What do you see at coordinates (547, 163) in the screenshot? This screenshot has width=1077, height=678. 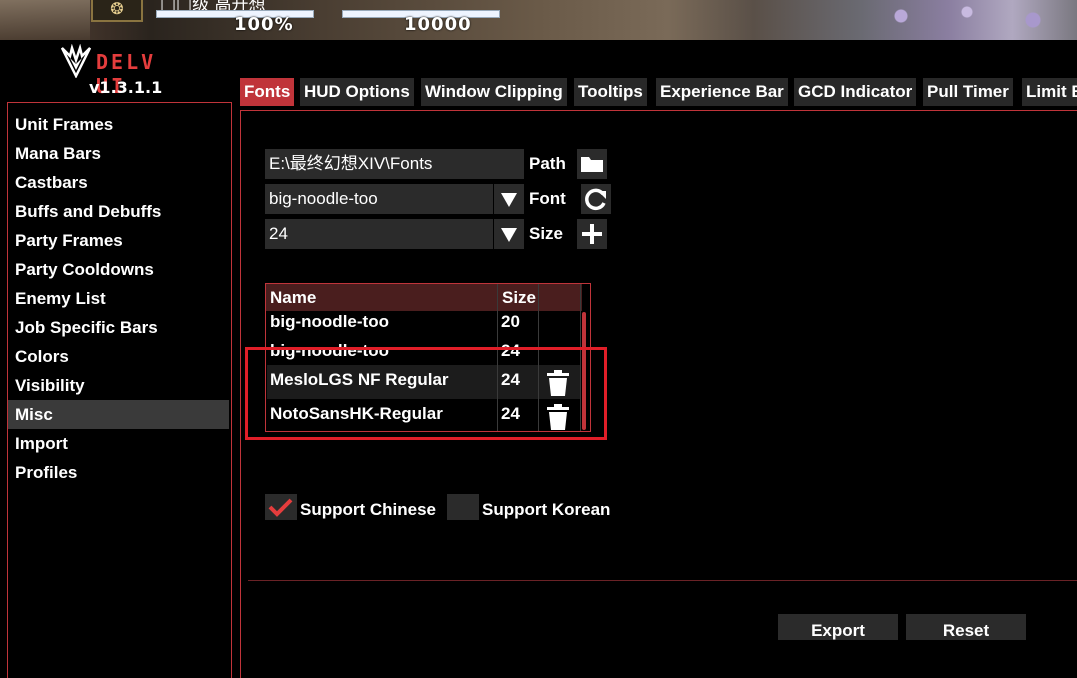 I see `path-label: Path` at bounding box center [547, 163].